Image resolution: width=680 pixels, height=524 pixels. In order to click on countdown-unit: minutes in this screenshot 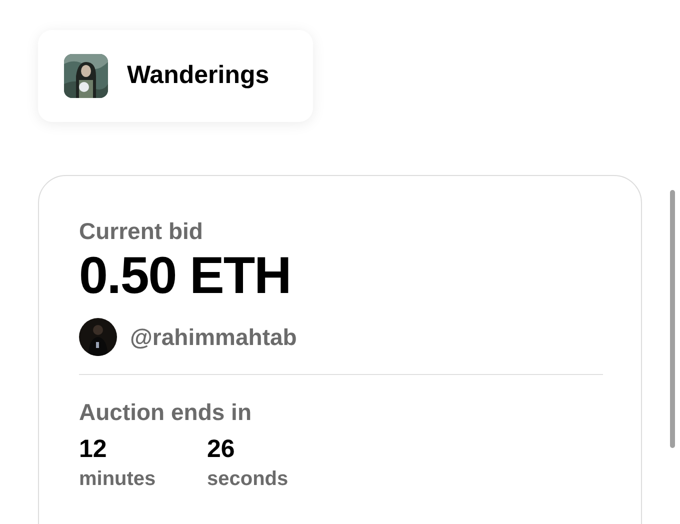, I will do `click(118, 479)`.